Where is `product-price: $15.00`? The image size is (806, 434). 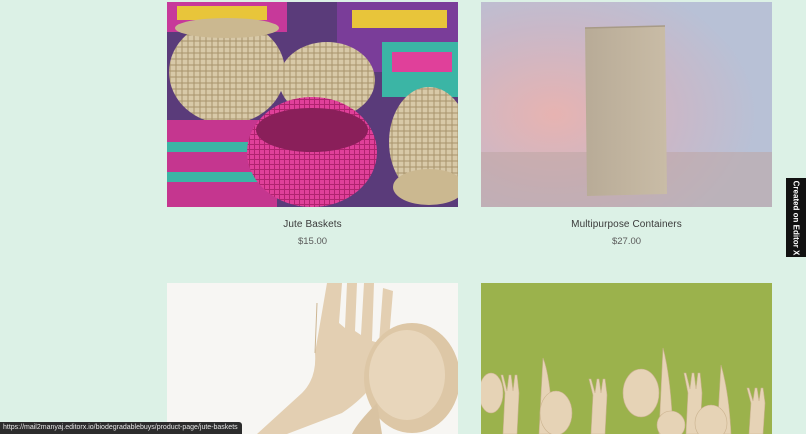
product-price: $15.00 is located at coordinates (312, 241).